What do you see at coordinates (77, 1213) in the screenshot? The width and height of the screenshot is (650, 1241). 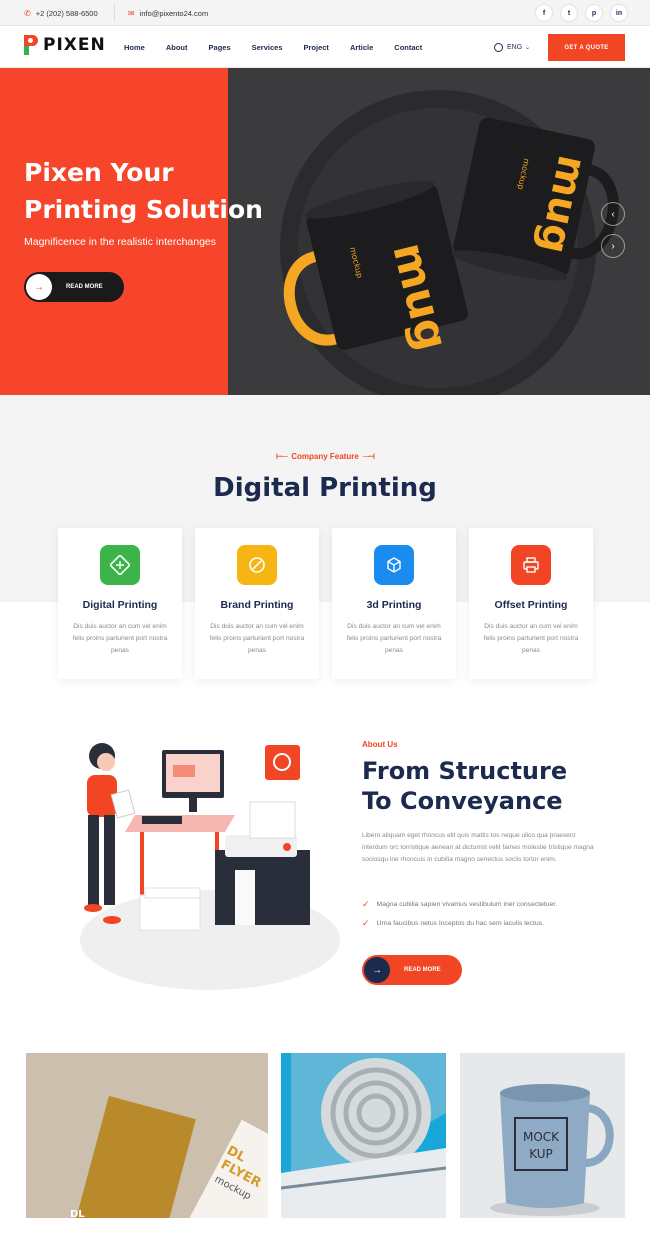 I see `svg-text: DL` at bounding box center [77, 1213].